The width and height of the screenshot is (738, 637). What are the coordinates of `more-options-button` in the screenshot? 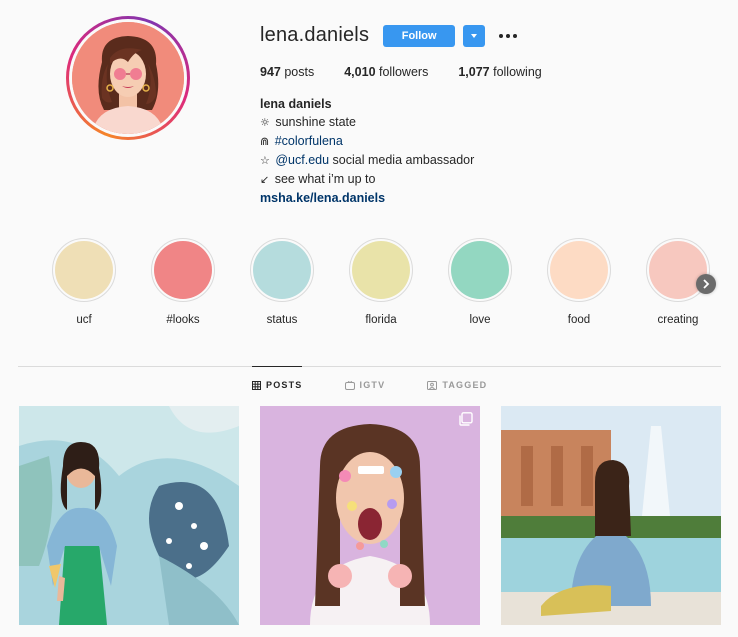 It's located at (508, 36).